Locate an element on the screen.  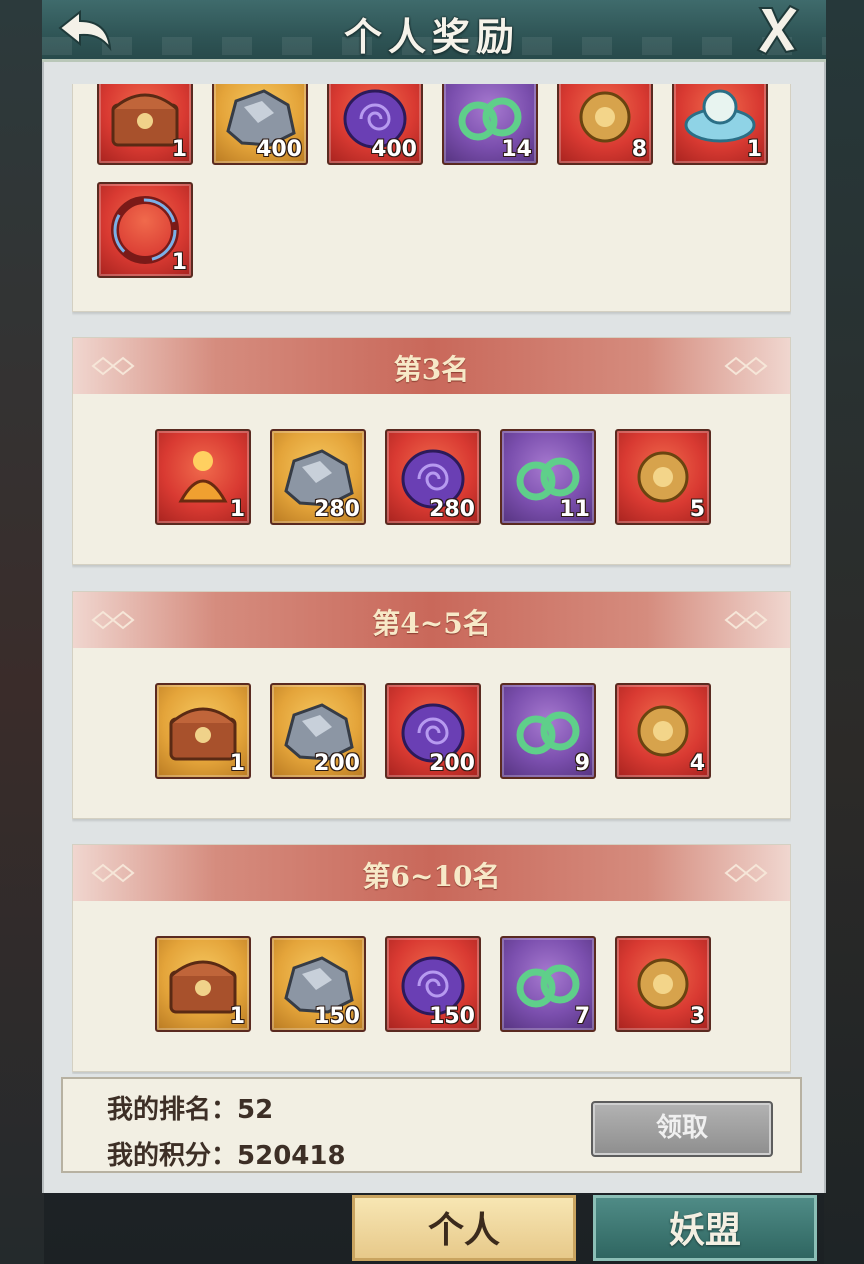
item-count: 14 is located at coordinates (516, 149).